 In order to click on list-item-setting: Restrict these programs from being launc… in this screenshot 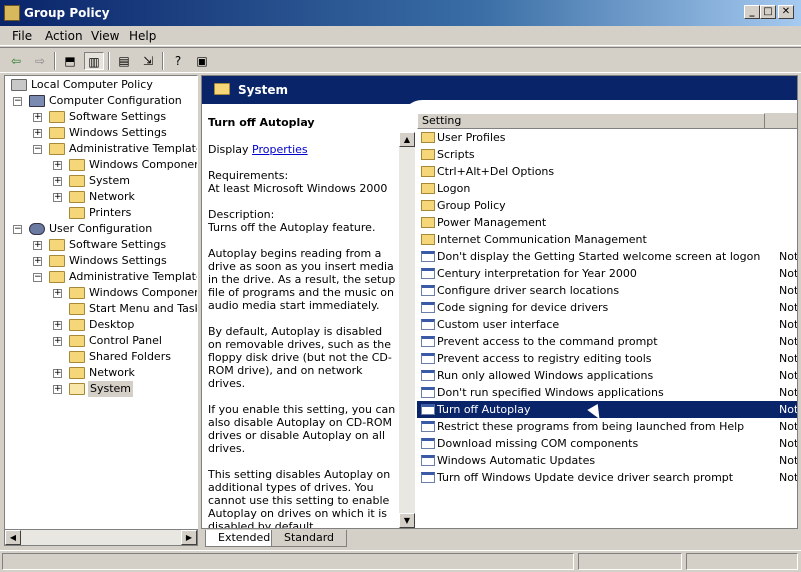, I will do `click(607, 426)`.